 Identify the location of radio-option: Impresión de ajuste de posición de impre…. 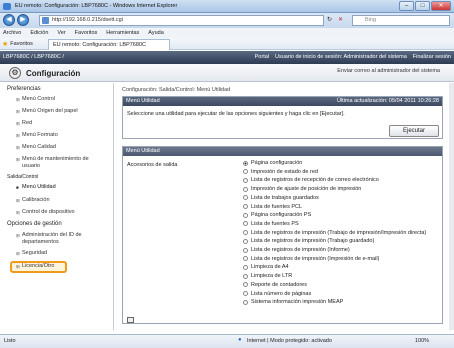
(302, 189).